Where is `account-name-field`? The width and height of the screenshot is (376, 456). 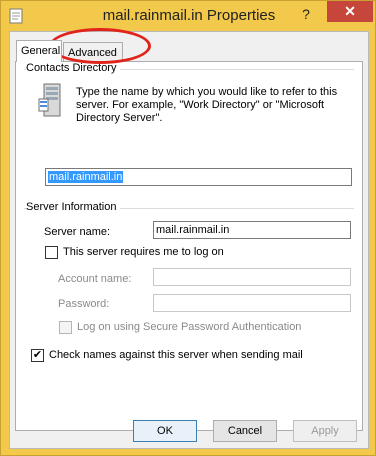 account-name-field is located at coordinates (252, 277).